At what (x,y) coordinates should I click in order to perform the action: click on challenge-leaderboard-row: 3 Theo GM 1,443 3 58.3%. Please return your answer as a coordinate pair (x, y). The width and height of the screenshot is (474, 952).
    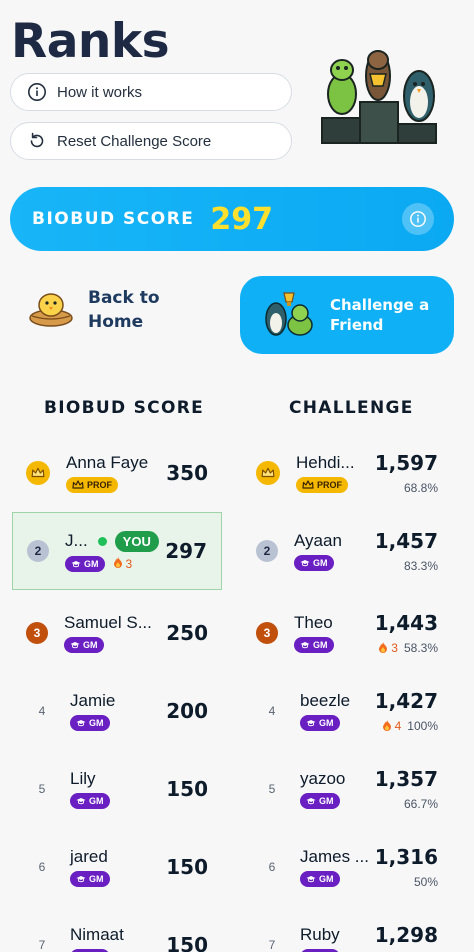
    Looking at the image, I should click on (348, 633).